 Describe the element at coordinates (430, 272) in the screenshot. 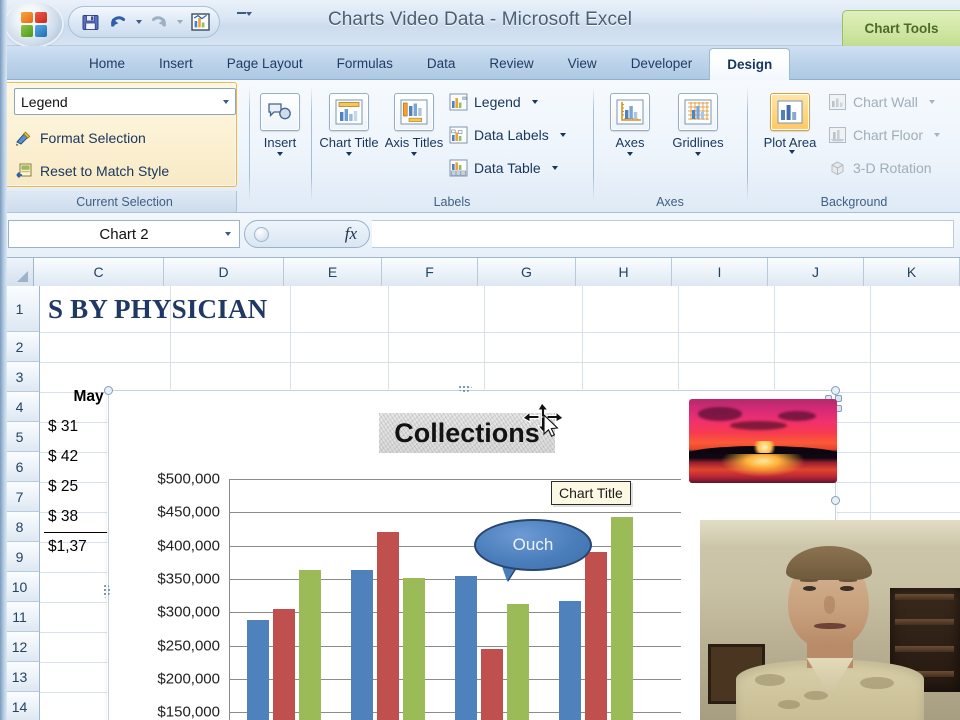

I see `column-header-F: F` at that location.